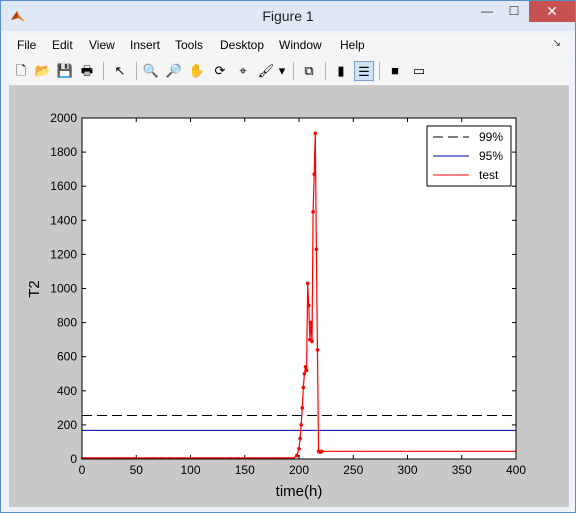 Image resolution: width=576 pixels, height=513 pixels. I want to click on legend: 99% 95% test, so click(469, 156).